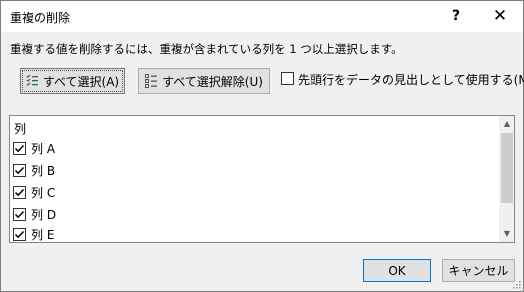 The width and height of the screenshot is (524, 292). I want to click on ok-button: OK, so click(397, 270).